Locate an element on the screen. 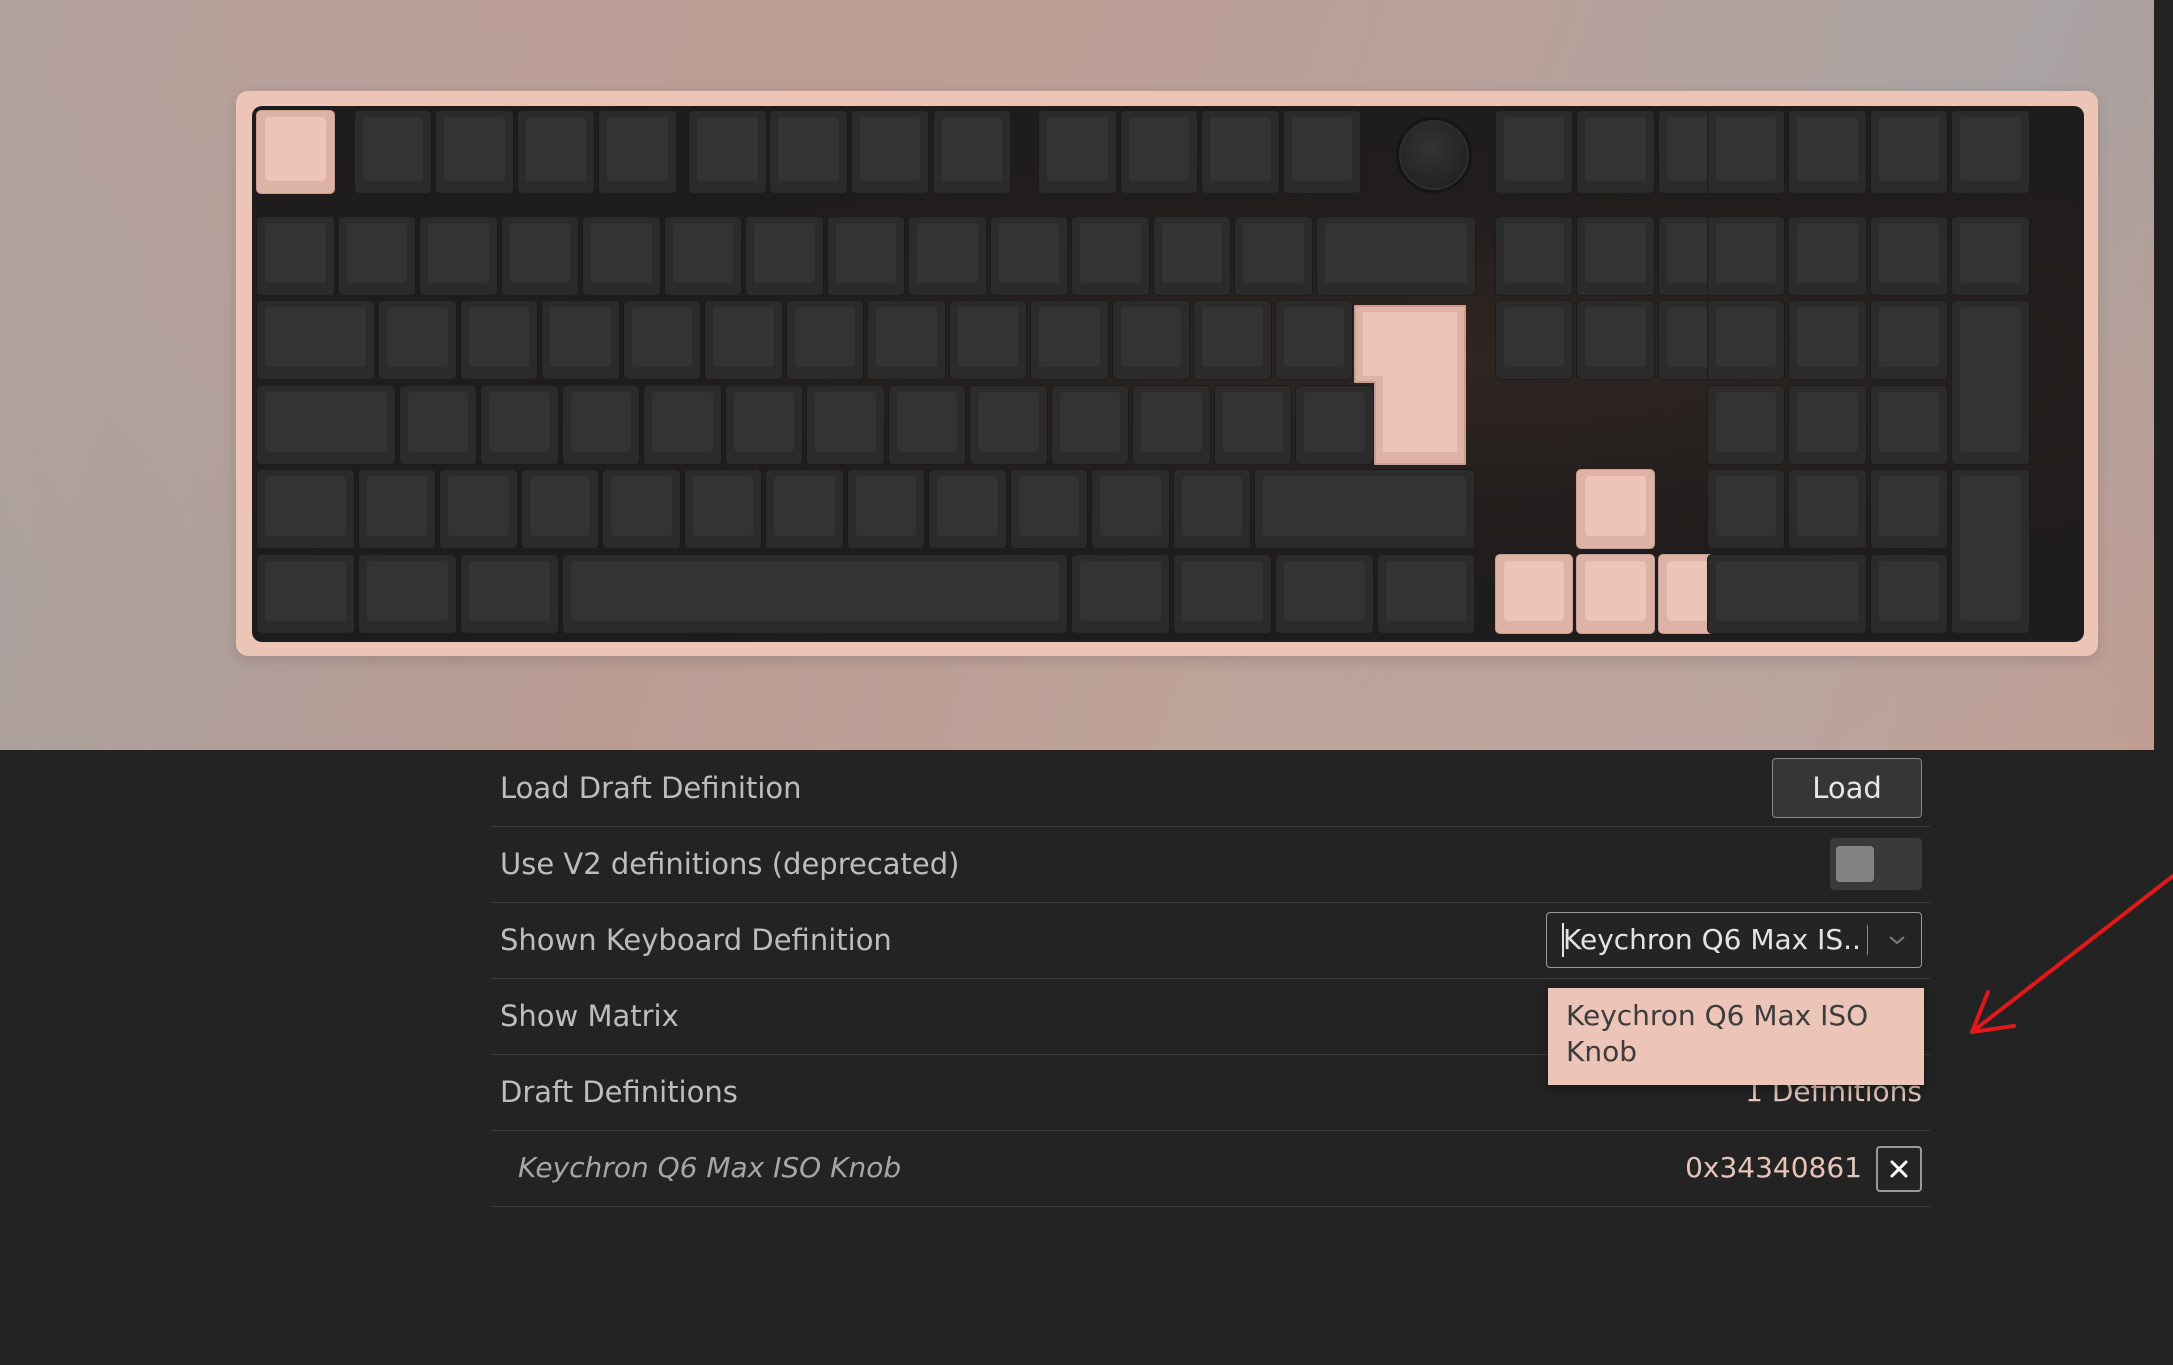  dropdown-option: Keychron Q6 Max ISO Knob is located at coordinates (1736, 1034).